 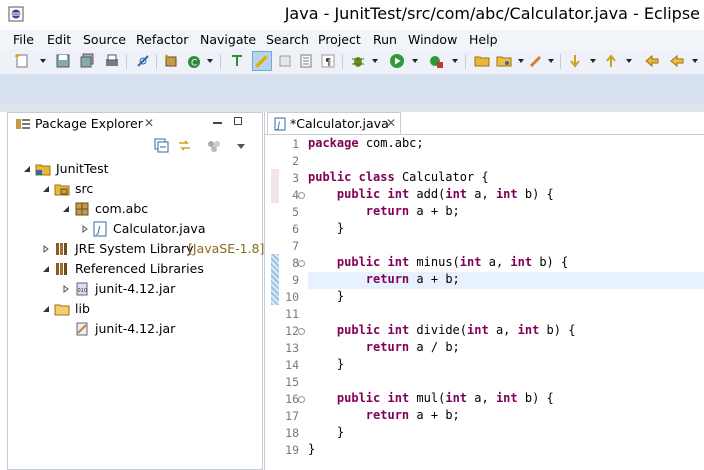 What do you see at coordinates (438, 263) in the screenshot?
I see `code-line: public int minus(int a, int b) {` at bounding box center [438, 263].